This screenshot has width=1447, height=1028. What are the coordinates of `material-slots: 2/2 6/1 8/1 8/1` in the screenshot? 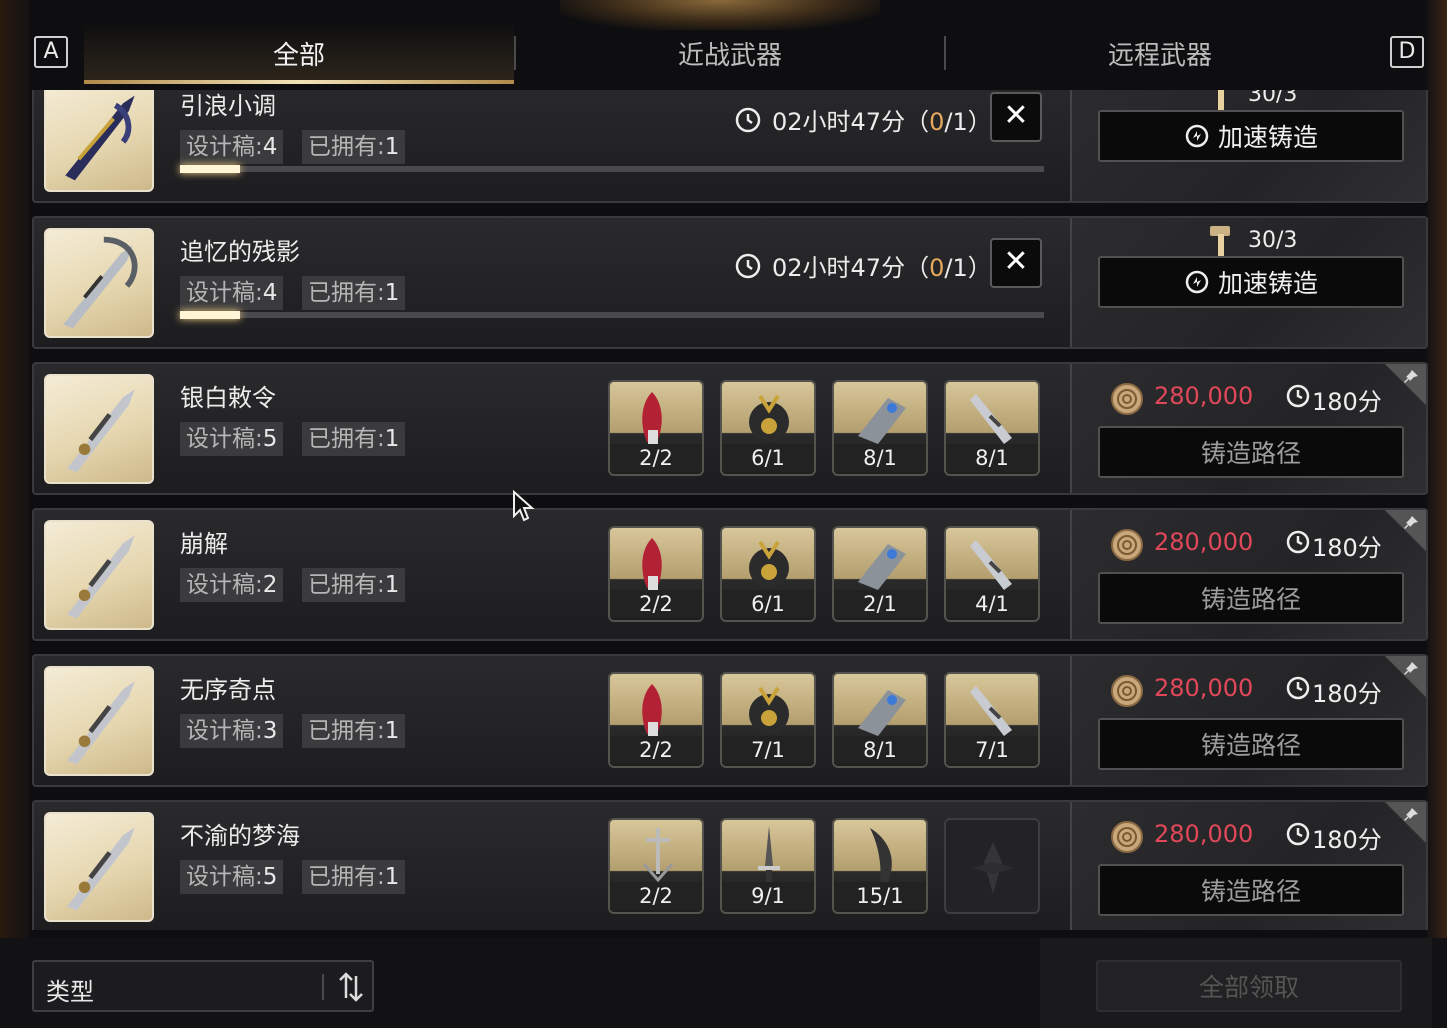 It's located at (824, 429).